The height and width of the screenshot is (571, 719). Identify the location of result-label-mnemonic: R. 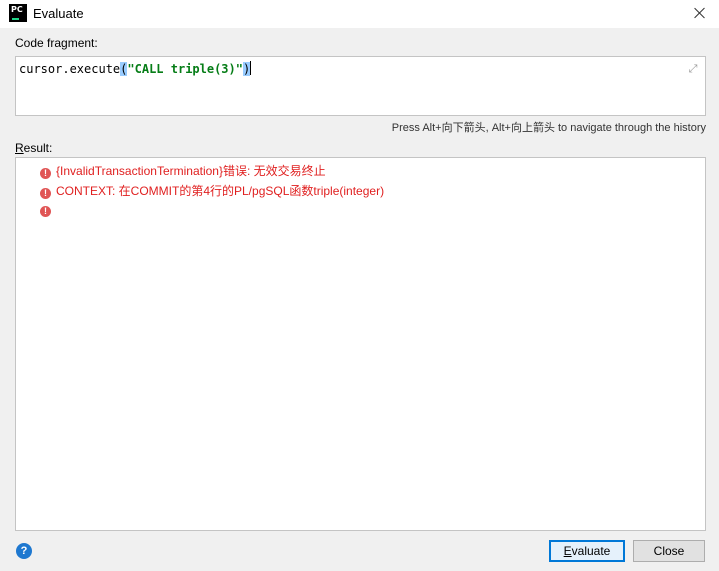
(19, 148).